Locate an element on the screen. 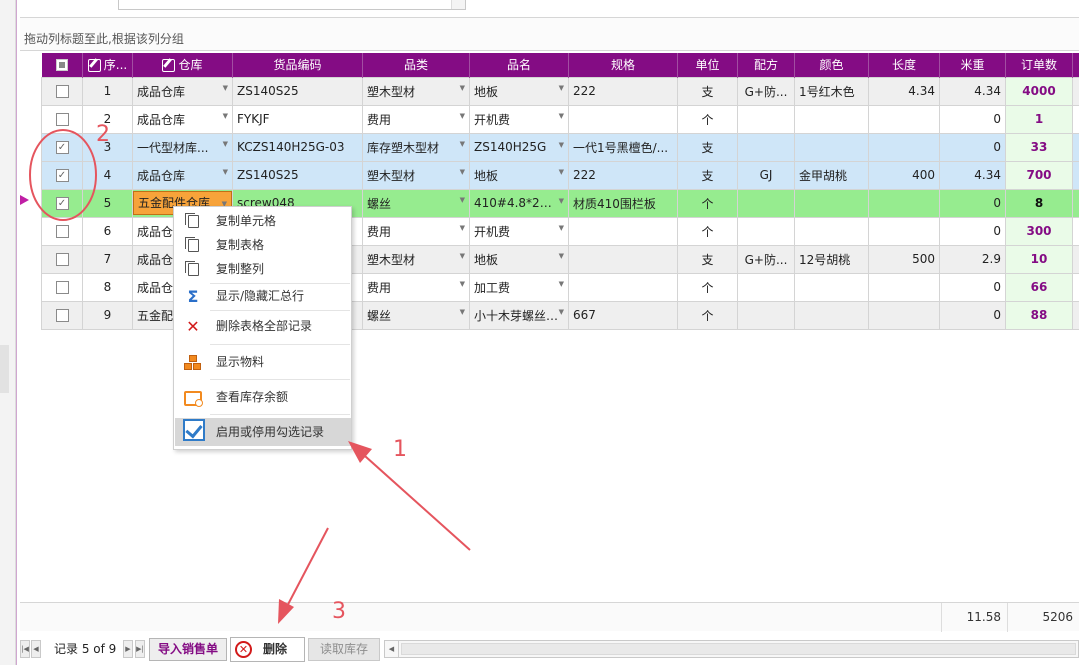 The height and width of the screenshot is (665, 1079). annotation-circle is located at coordinates (63, 175).